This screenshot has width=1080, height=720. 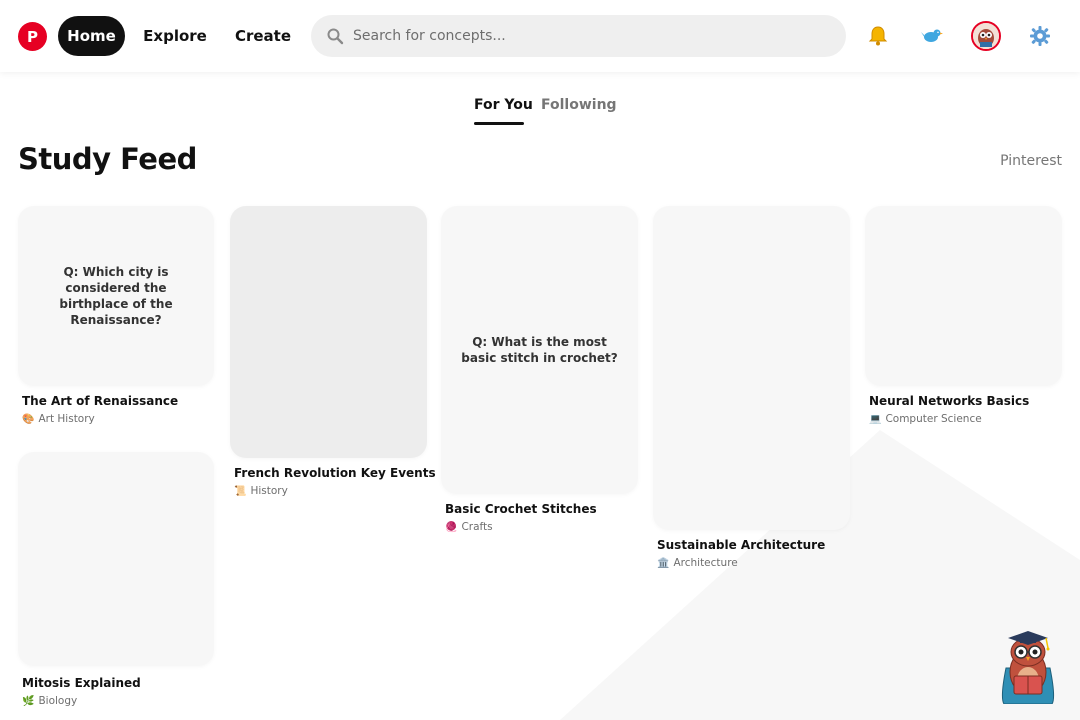 I want to click on card-category: 🌿 Biology, so click(x=49, y=701).